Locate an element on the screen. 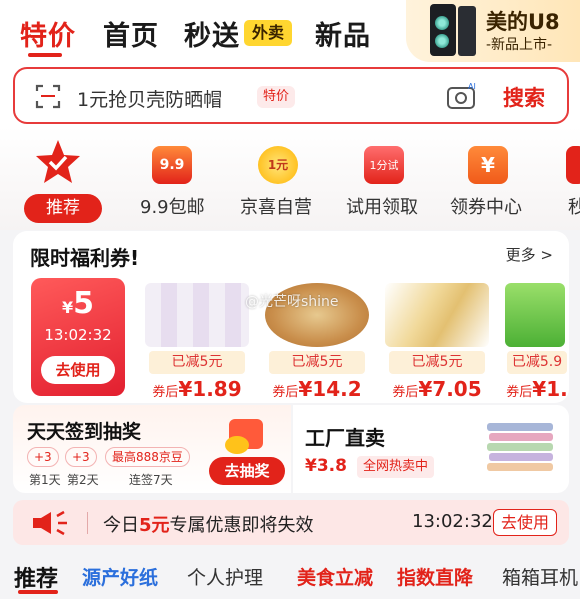 The width and height of the screenshot is (580, 599). notice-use-button: 去使用 is located at coordinates (525, 522).